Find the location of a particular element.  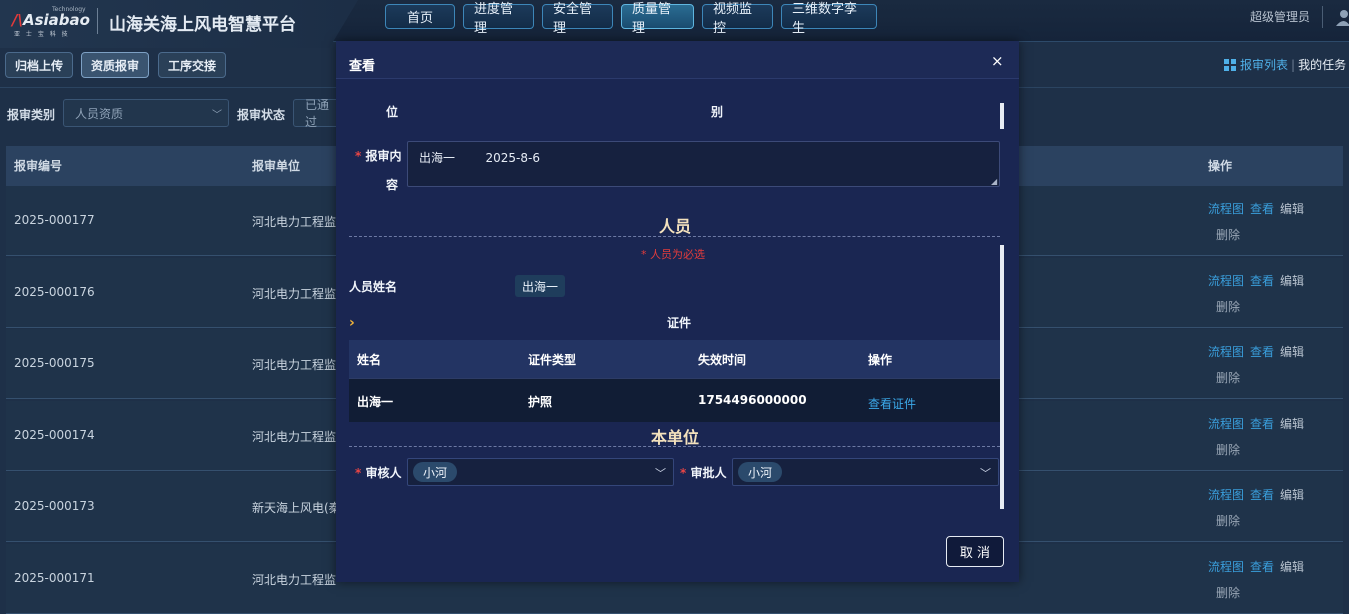

reviewer-select: 小河 ﹀ is located at coordinates (540, 472).